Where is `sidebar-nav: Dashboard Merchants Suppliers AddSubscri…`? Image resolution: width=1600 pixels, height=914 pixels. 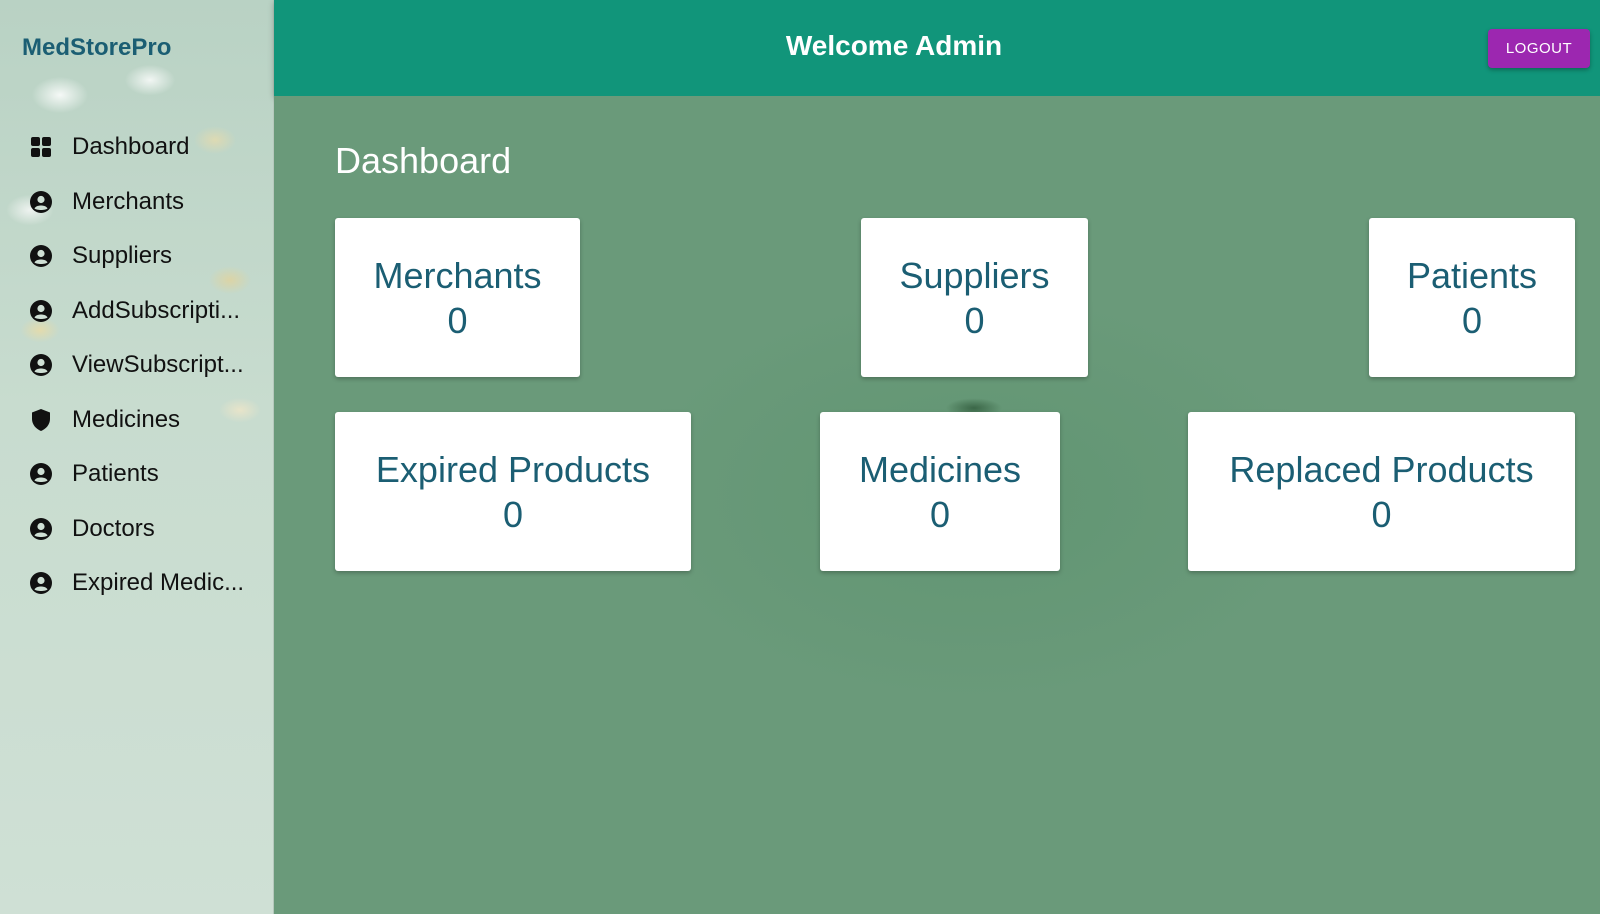
sidebar-nav: Dashboard Merchants Suppliers AddSubscri… is located at coordinates (137, 365).